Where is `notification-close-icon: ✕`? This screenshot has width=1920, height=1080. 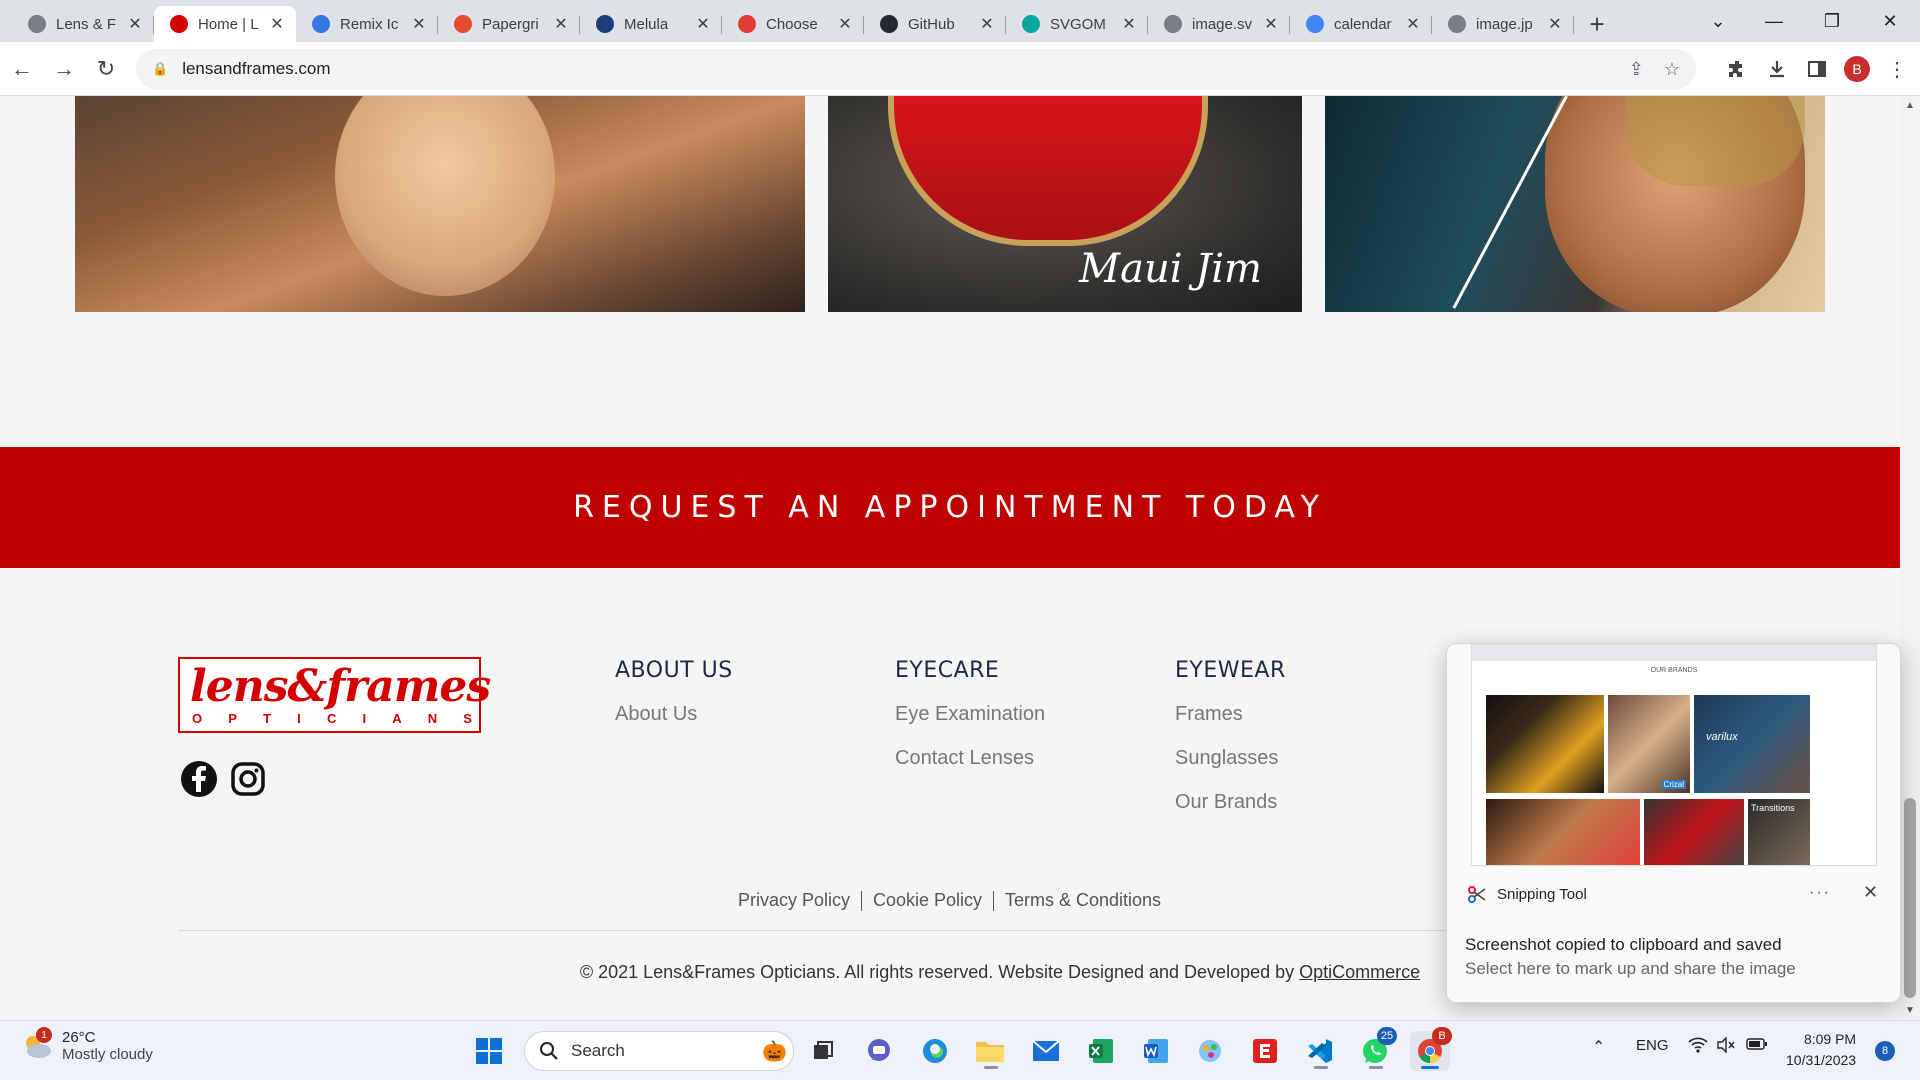 notification-close-icon: ✕ is located at coordinates (1870, 892).